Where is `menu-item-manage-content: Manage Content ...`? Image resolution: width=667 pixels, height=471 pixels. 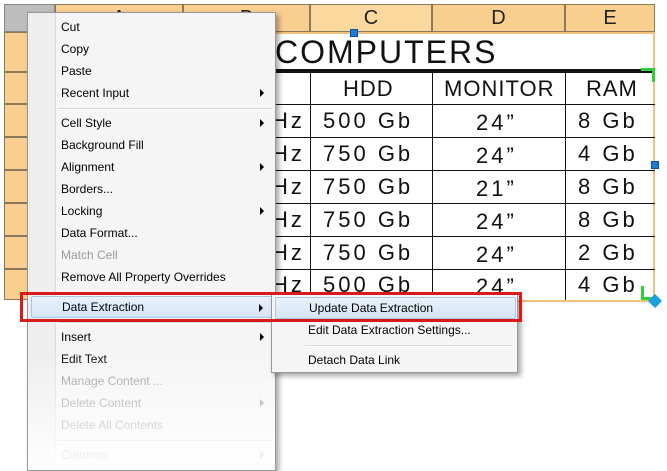
menu-item-manage-content: Manage Content ... is located at coordinates (152, 381).